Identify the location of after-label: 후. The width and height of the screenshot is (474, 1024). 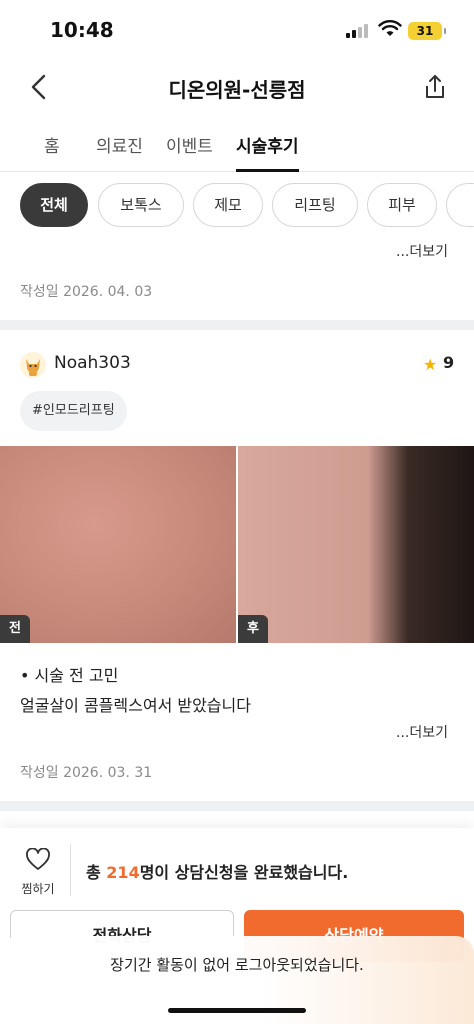
(253, 629).